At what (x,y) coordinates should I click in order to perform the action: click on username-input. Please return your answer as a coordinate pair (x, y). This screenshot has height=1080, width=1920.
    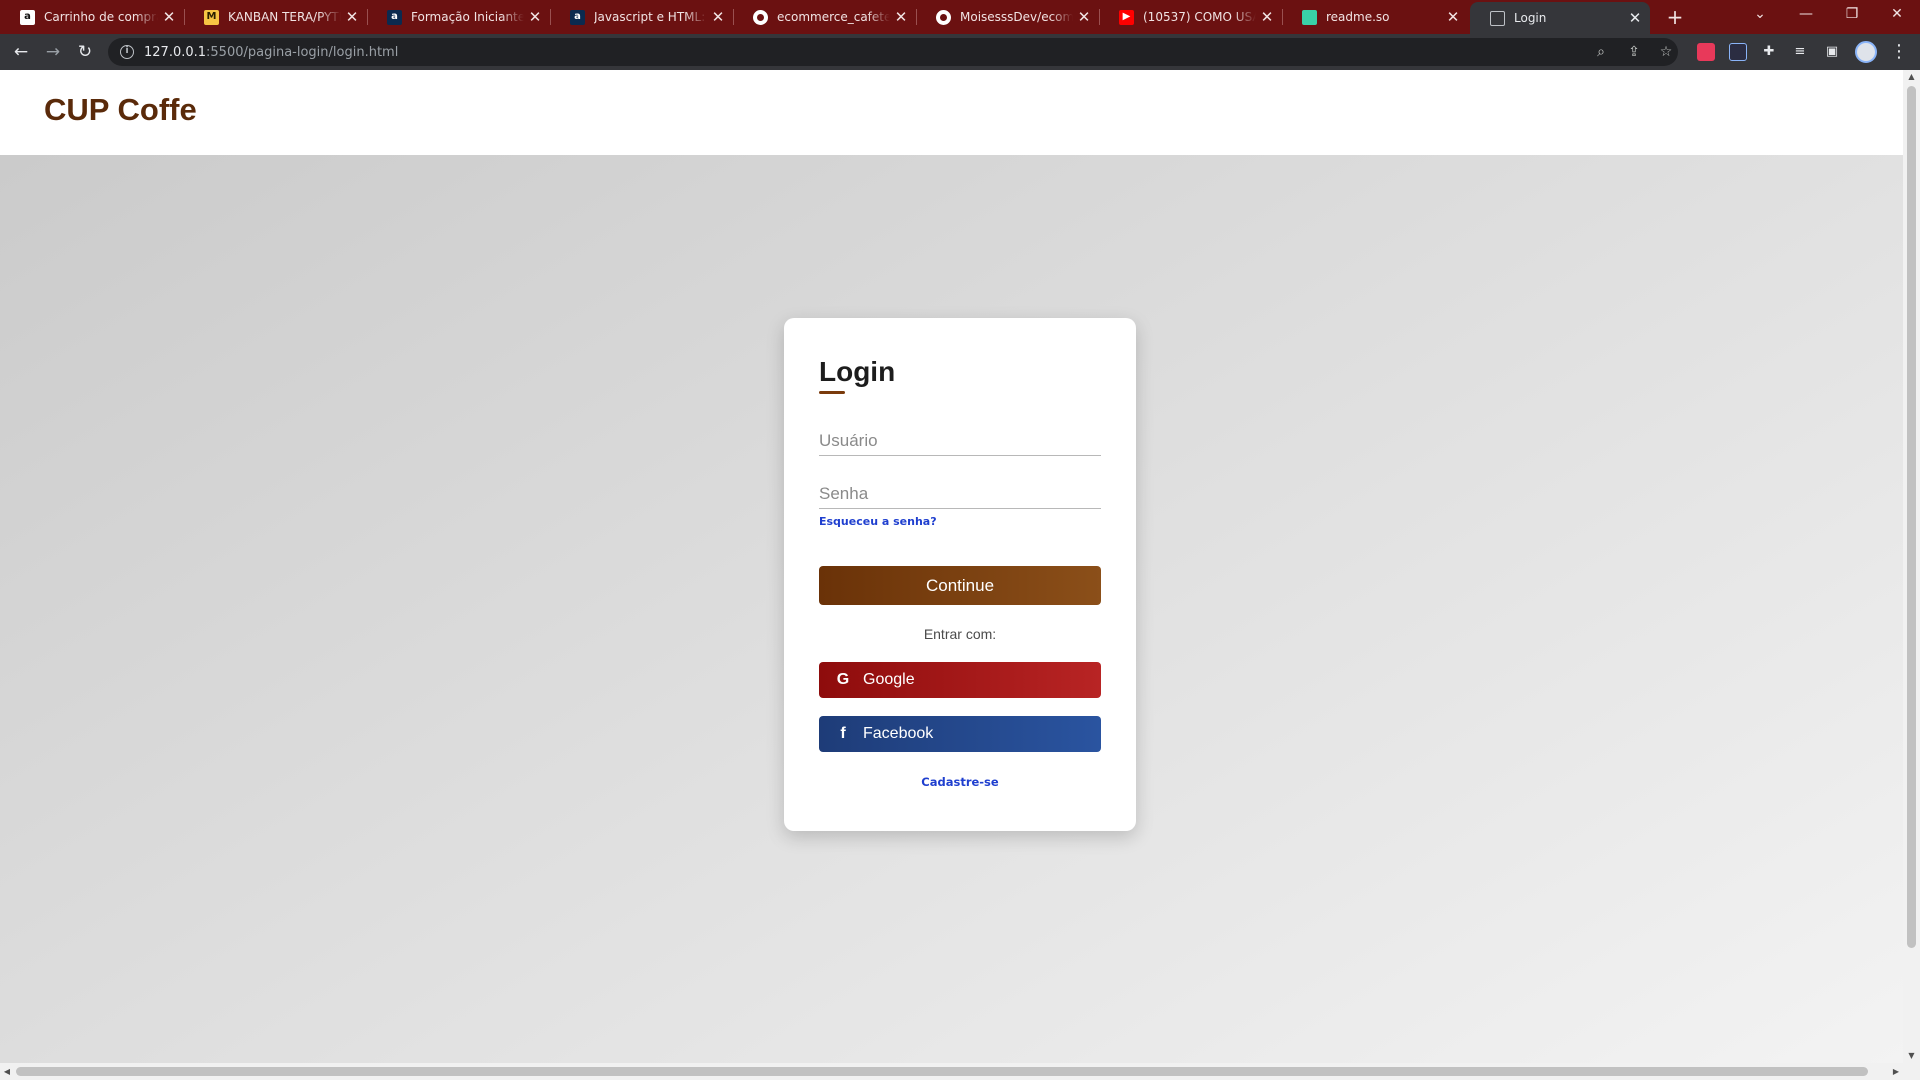
    Looking at the image, I should click on (960, 437).